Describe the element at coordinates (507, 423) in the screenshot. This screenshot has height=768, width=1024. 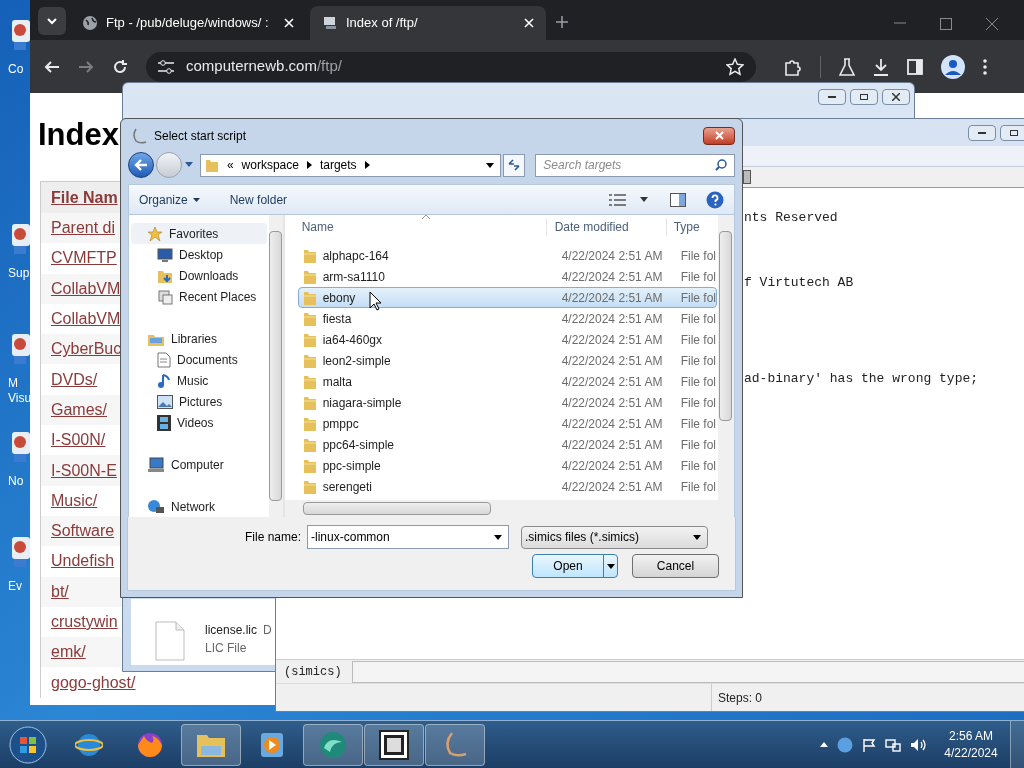
I see `file-row: pmppc 4/22/2024 2:51 AM File fol` at that location.